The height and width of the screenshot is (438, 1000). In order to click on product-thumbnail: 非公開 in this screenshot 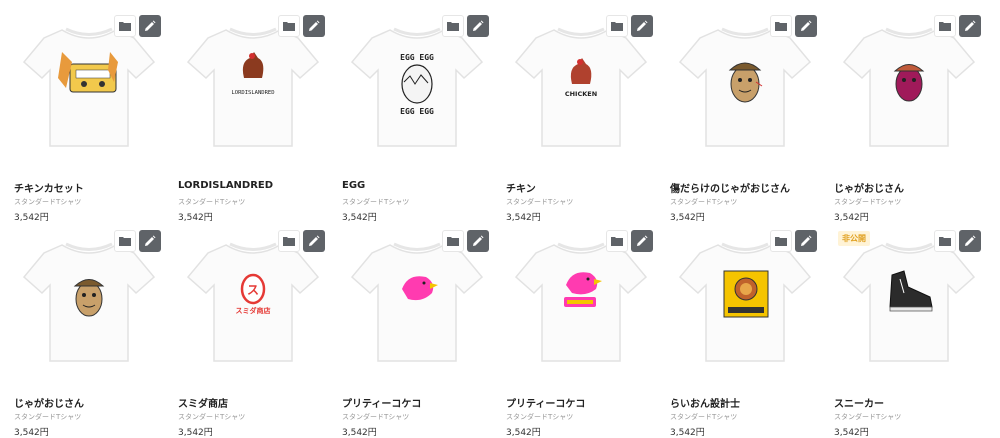, I will do `click(909, 303)`.